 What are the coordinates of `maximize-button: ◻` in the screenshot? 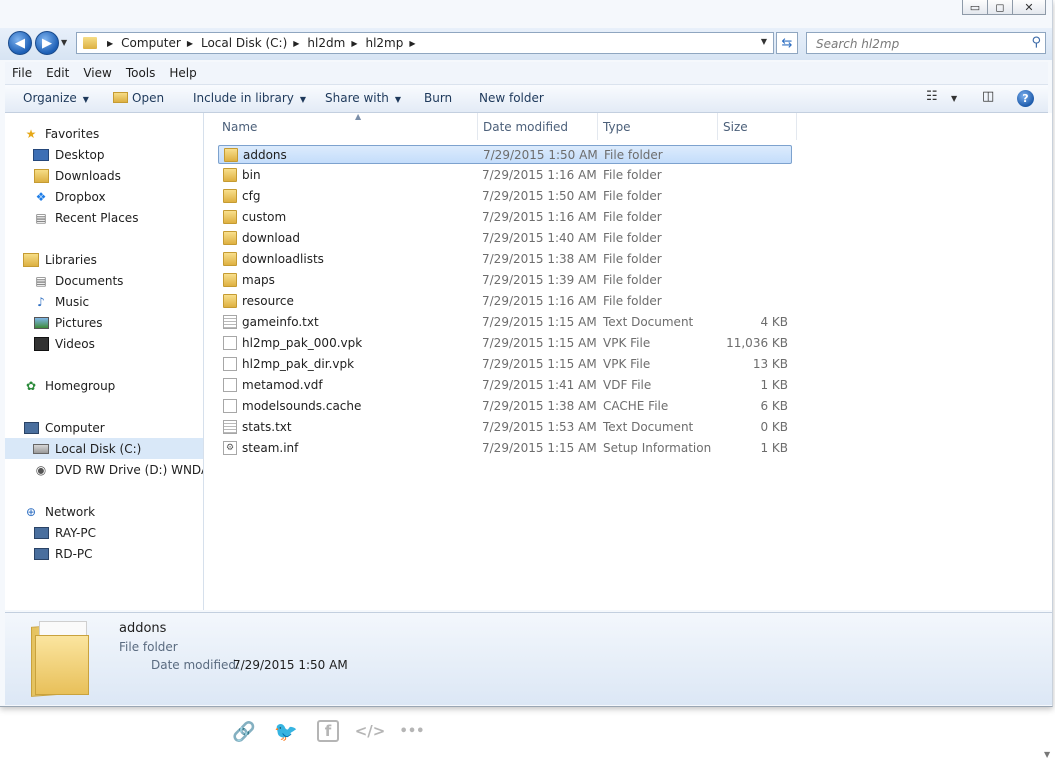 It's located at (1000, 7).